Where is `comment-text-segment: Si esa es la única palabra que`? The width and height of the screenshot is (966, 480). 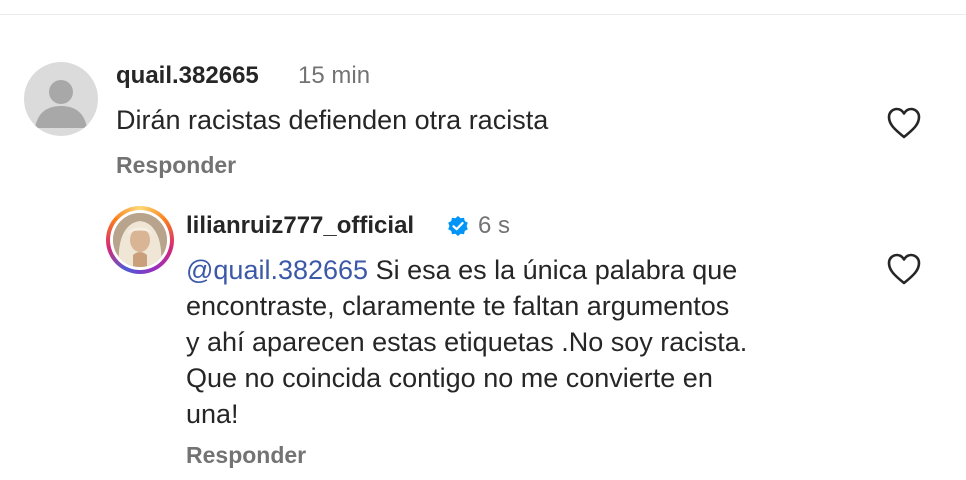 comment-text-segment: Si esa es la única palabra que is located at coordinates (553, 270).